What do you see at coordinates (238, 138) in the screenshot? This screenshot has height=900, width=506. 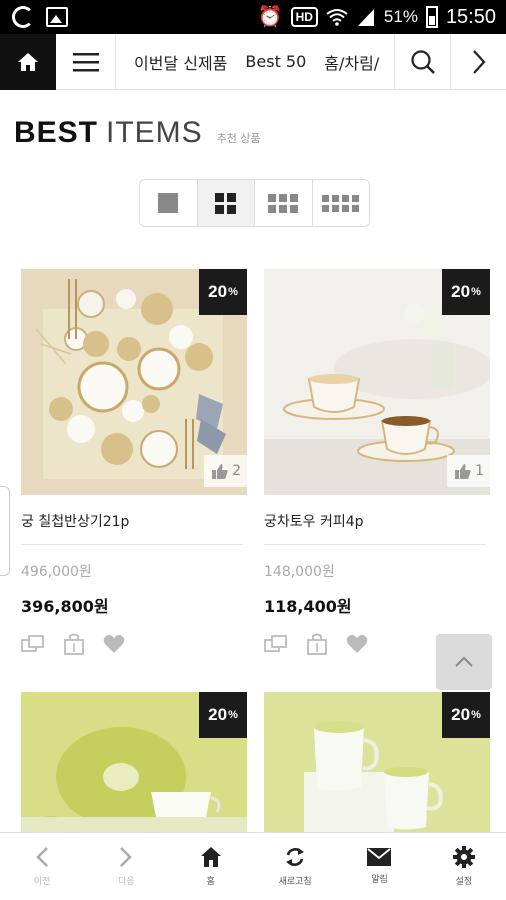 I see `heading-subtitle: 추천 상품` at bounding box center [238, 138].